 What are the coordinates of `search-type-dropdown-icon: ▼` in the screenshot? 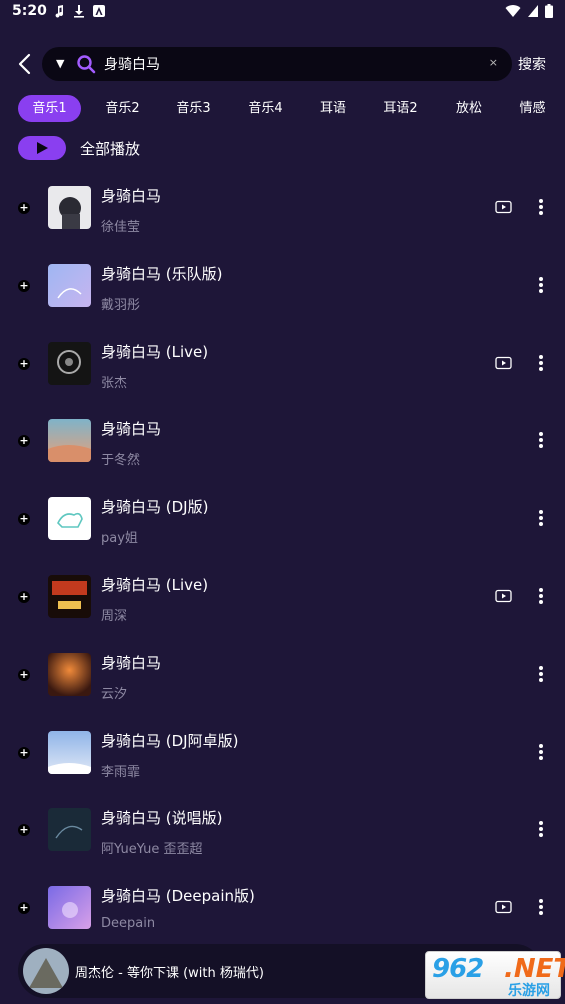 It's located at (60, 63).